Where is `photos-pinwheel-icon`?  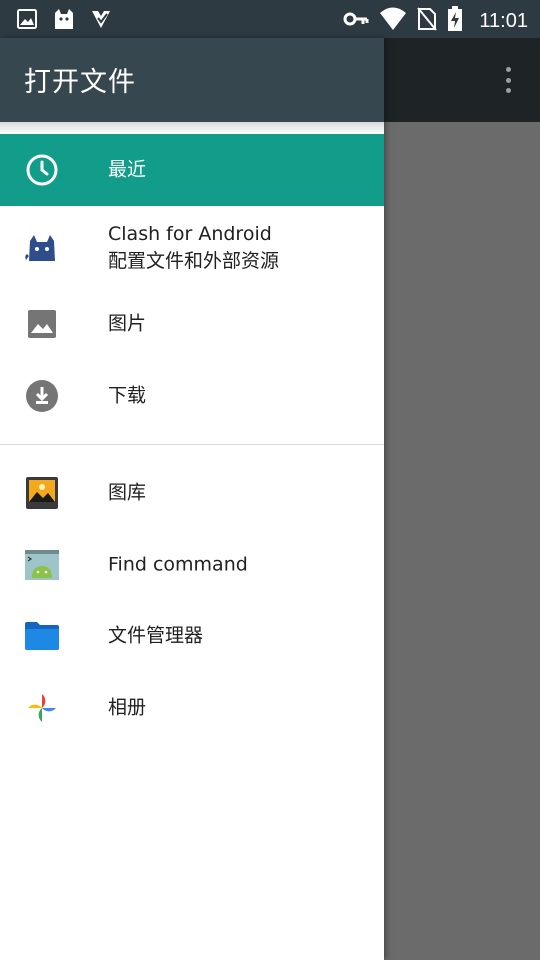 photos-pinwheel-icon is located at coordinates (42, 708).